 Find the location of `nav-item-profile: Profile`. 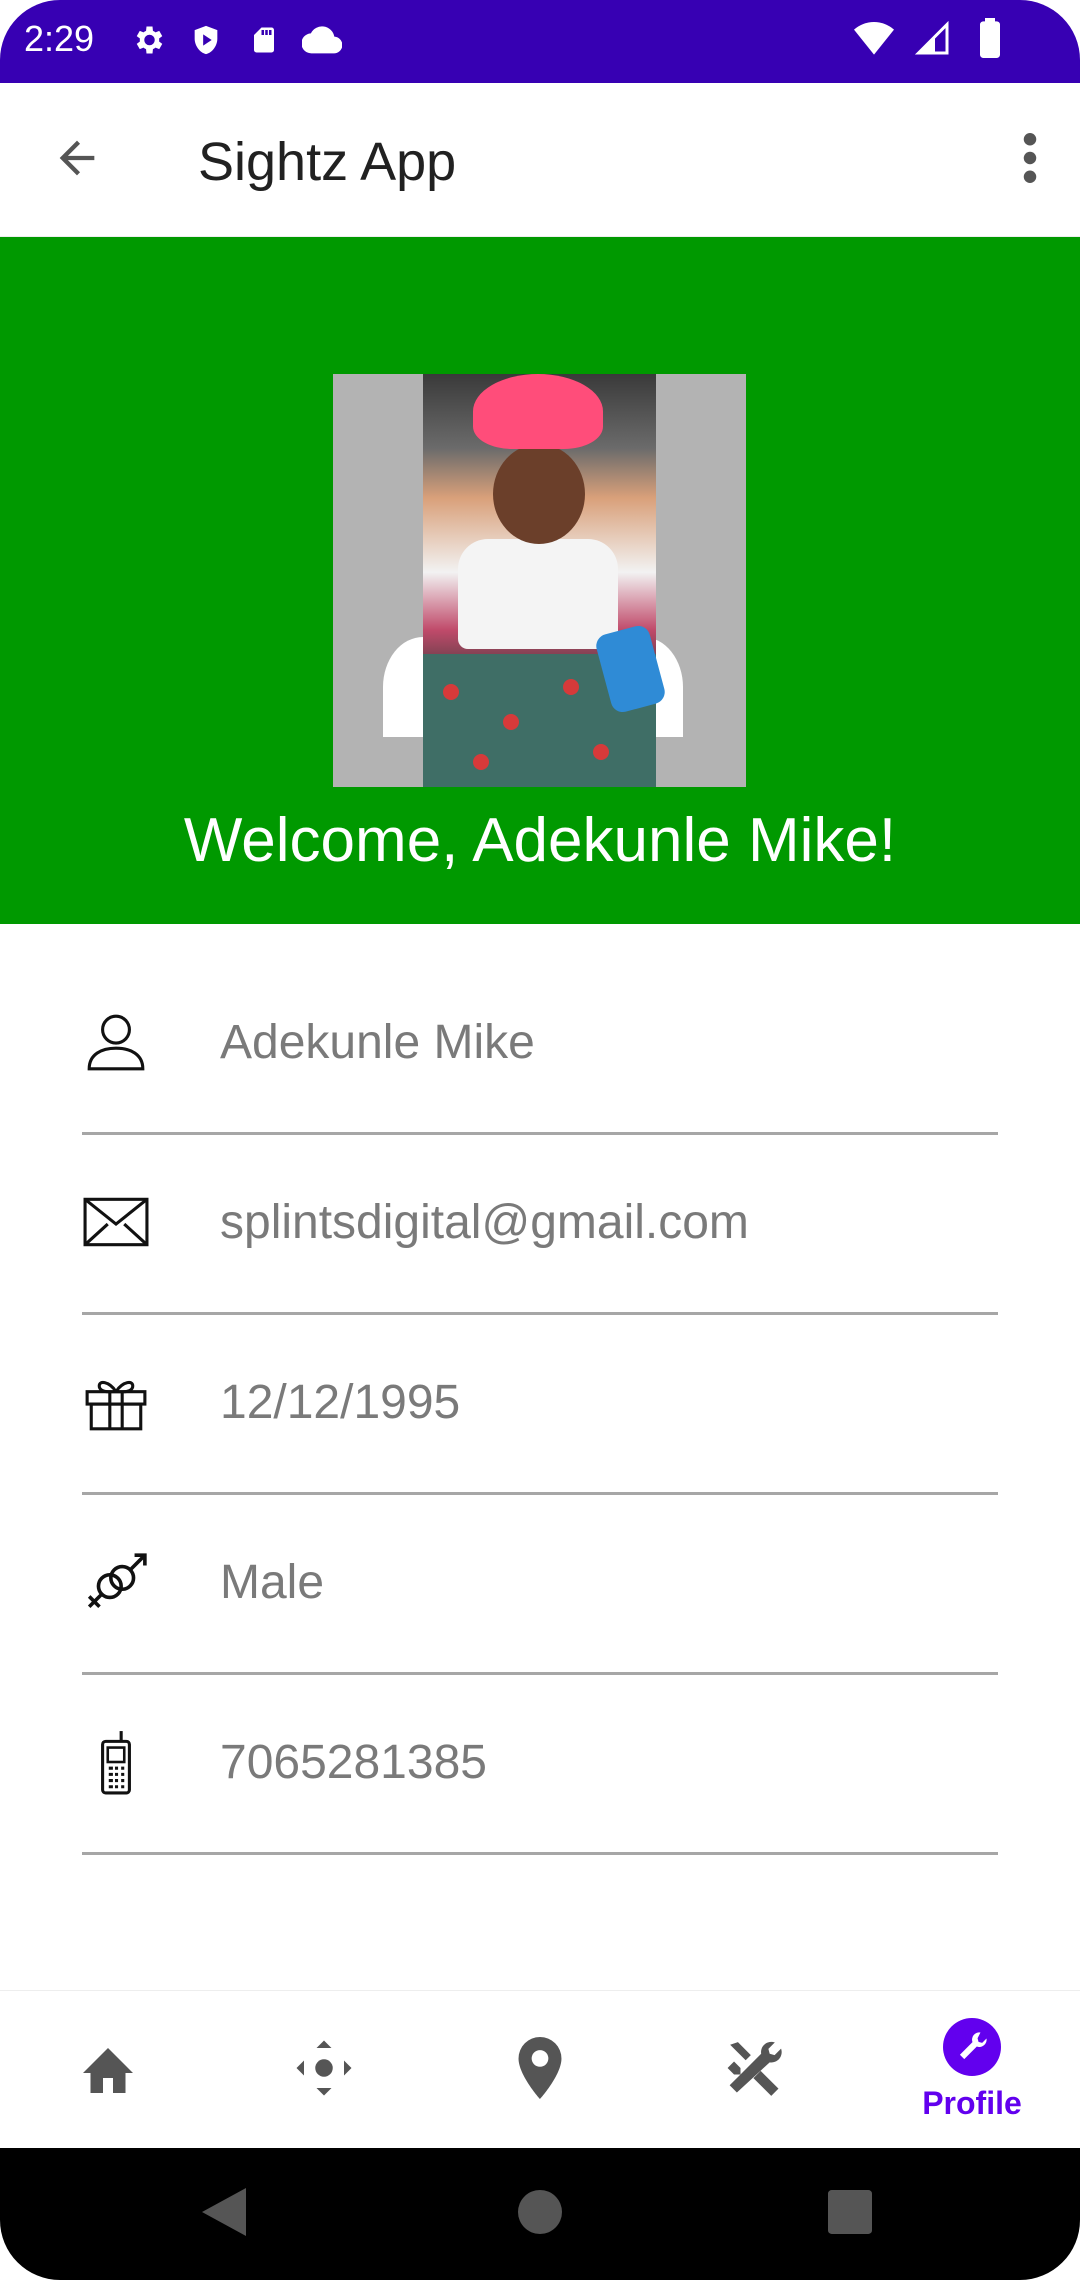

nav-item-profile: Profile is located at coordinates (972, 2070).